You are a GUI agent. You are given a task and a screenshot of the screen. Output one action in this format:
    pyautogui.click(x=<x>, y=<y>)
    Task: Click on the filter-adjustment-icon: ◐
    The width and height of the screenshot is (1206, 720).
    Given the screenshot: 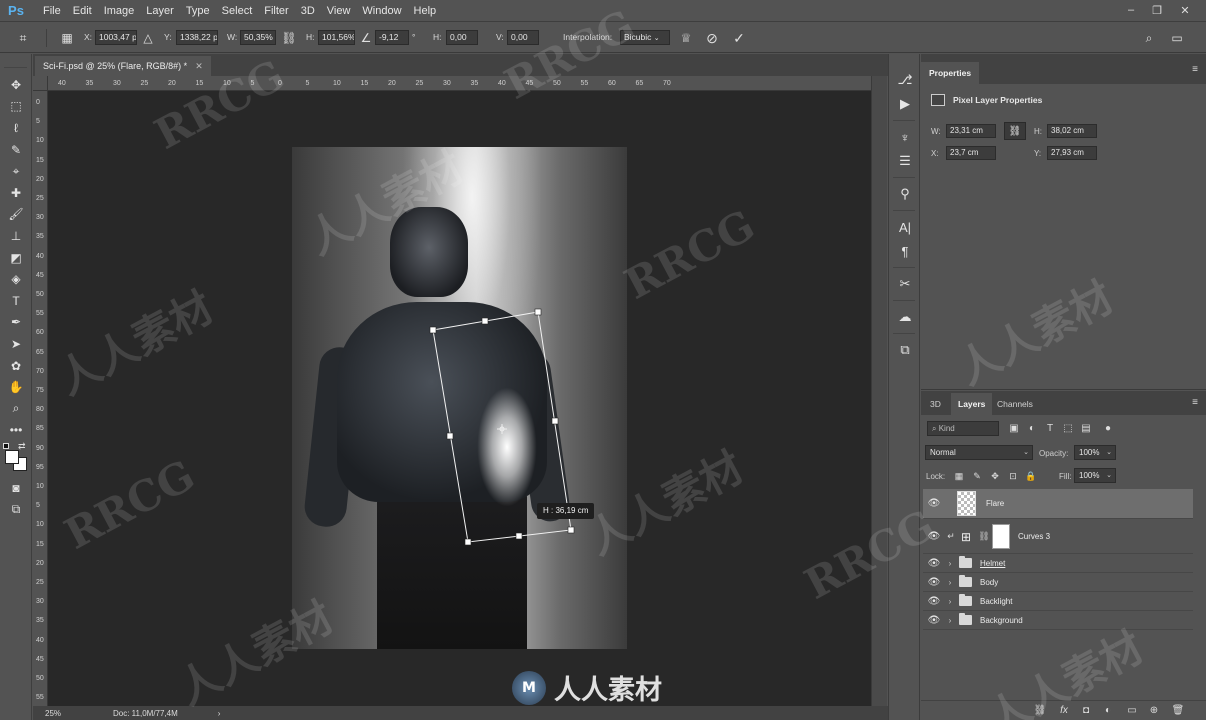 What is the action you would take?
    pyautogui.click(x=1032, y=428)
    